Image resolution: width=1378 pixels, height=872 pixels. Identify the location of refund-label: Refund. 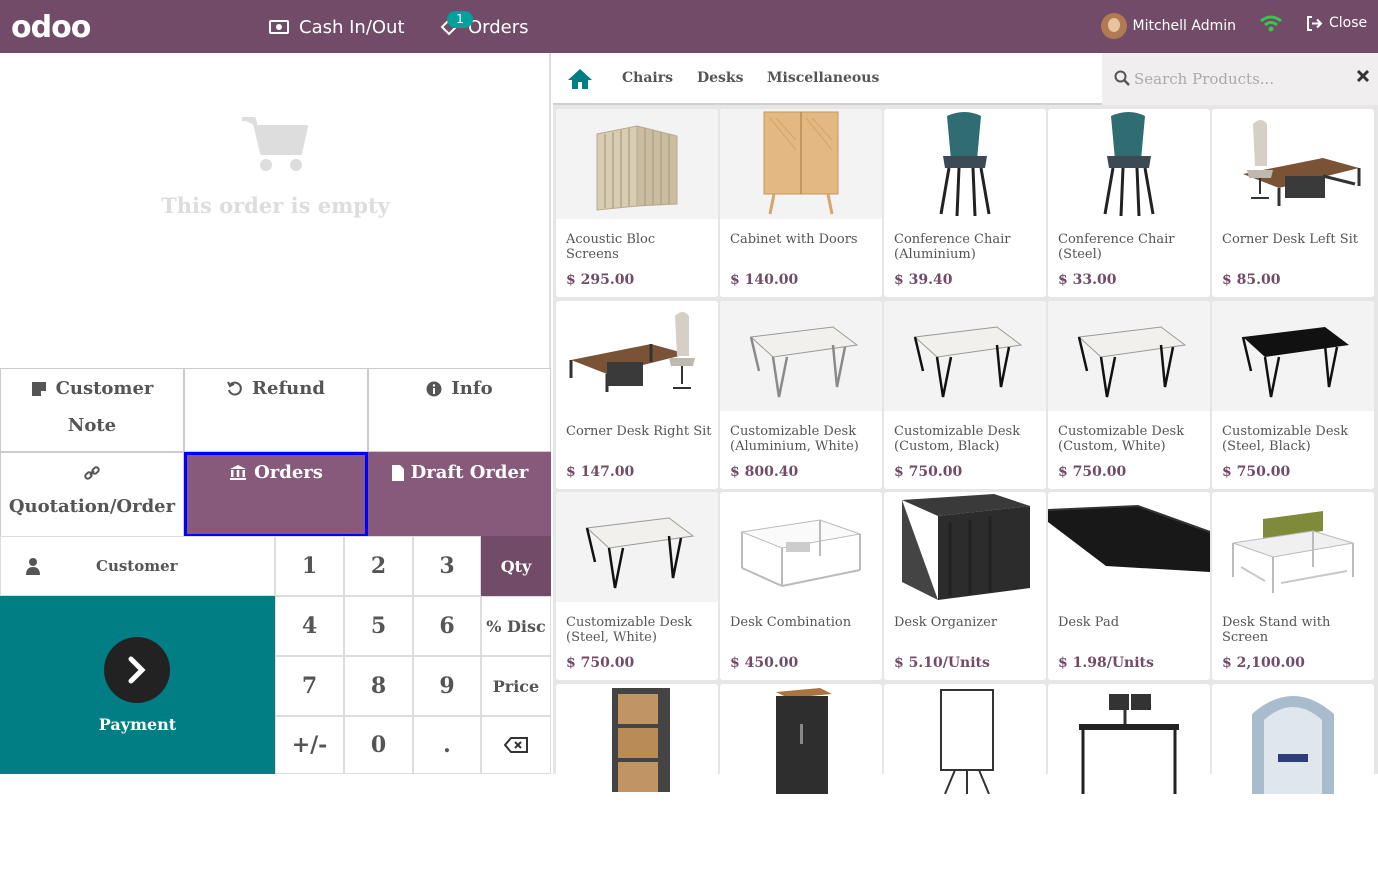
(288, 388).